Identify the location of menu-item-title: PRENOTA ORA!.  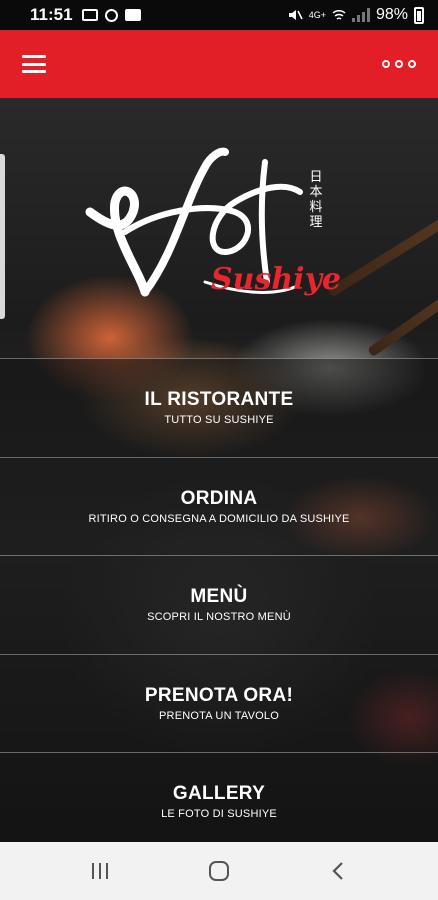
(219, 695).